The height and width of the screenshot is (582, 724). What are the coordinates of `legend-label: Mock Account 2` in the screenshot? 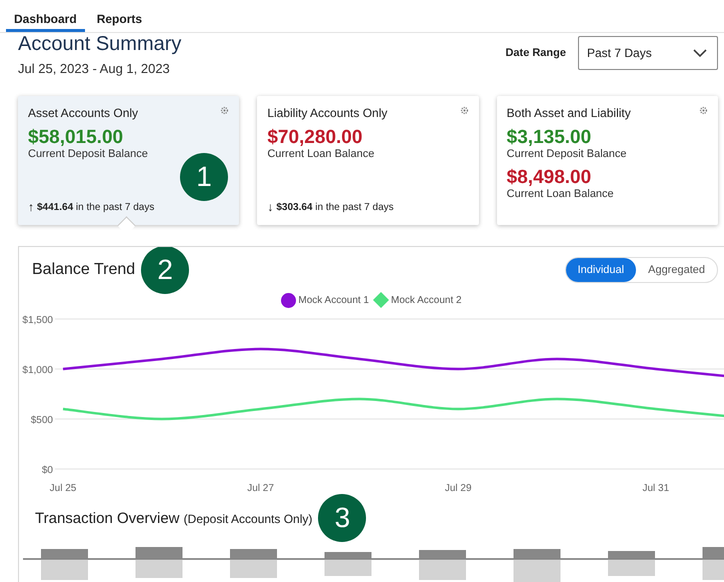 It's located at (426, 300).